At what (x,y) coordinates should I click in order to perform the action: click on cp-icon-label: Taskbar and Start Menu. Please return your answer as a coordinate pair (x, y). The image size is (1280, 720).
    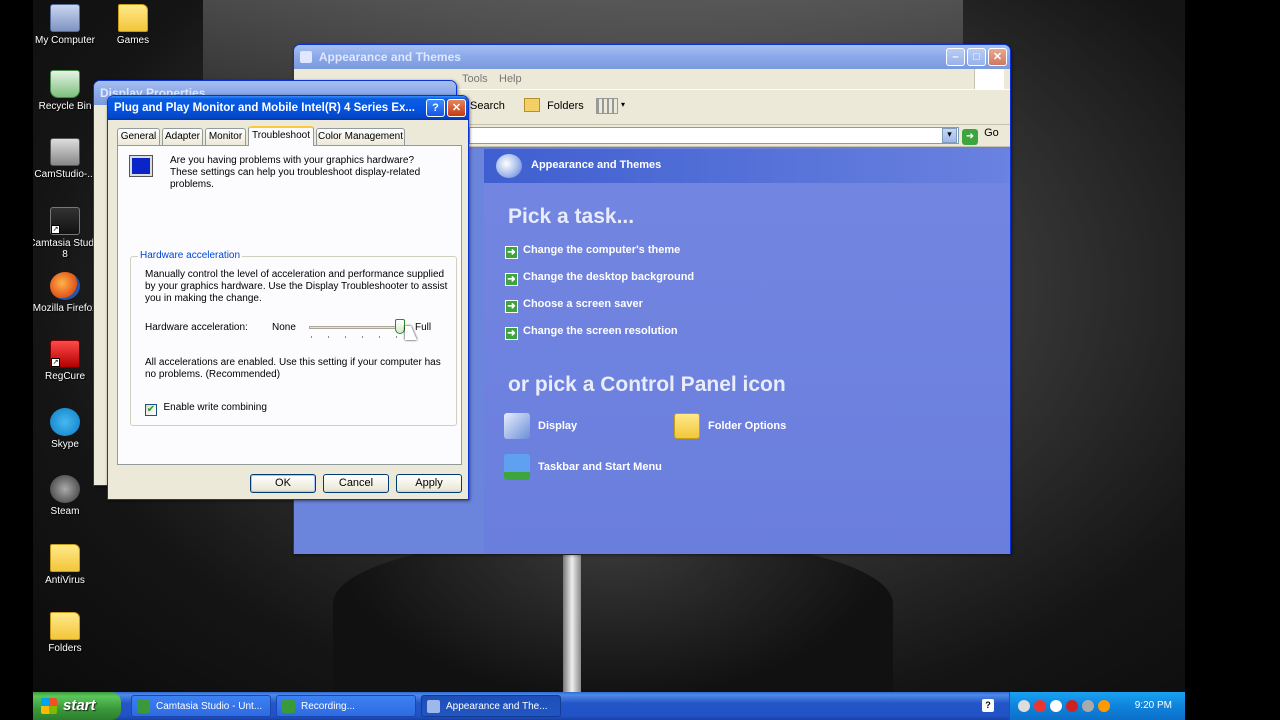
    Looking at the image, I should click on (600, 467).